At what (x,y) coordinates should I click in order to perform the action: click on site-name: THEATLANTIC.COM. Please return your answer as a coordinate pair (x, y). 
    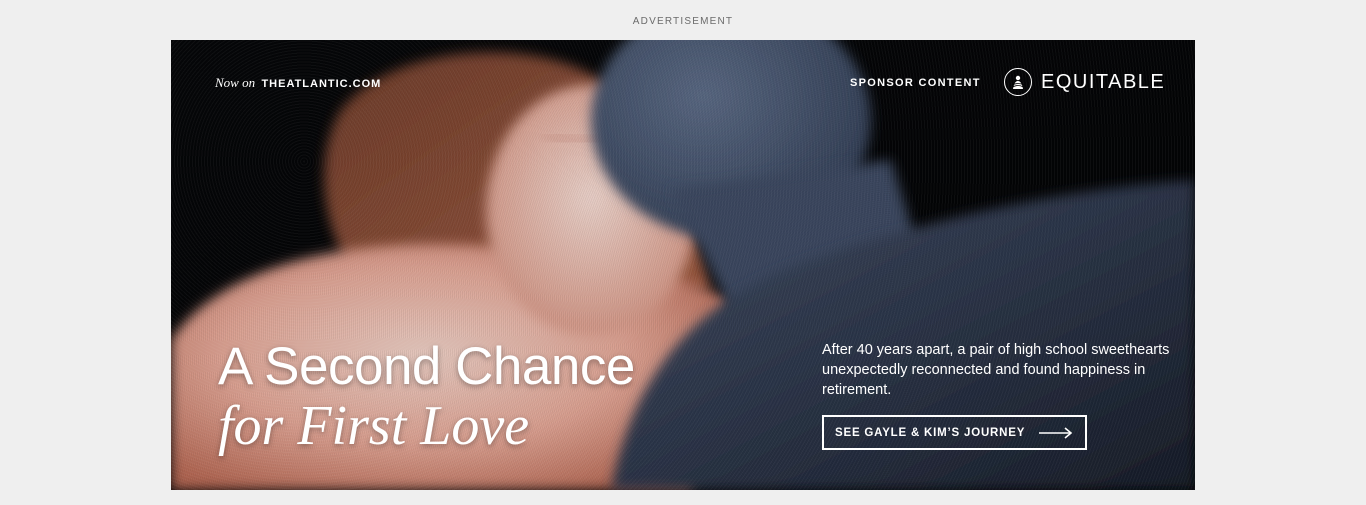
    Looking at the image, I should click on (321, 84).